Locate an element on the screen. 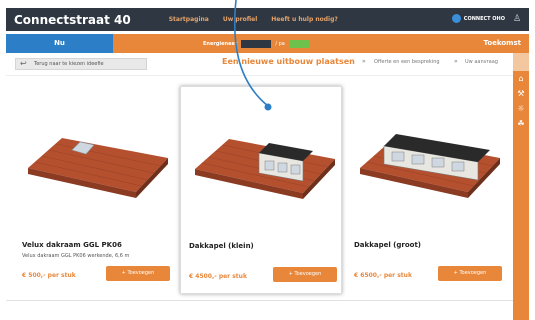 The width and height of the screenshot is (535, 320). product-title: Dakkapel (klein) is located at coordinates (221, 246).